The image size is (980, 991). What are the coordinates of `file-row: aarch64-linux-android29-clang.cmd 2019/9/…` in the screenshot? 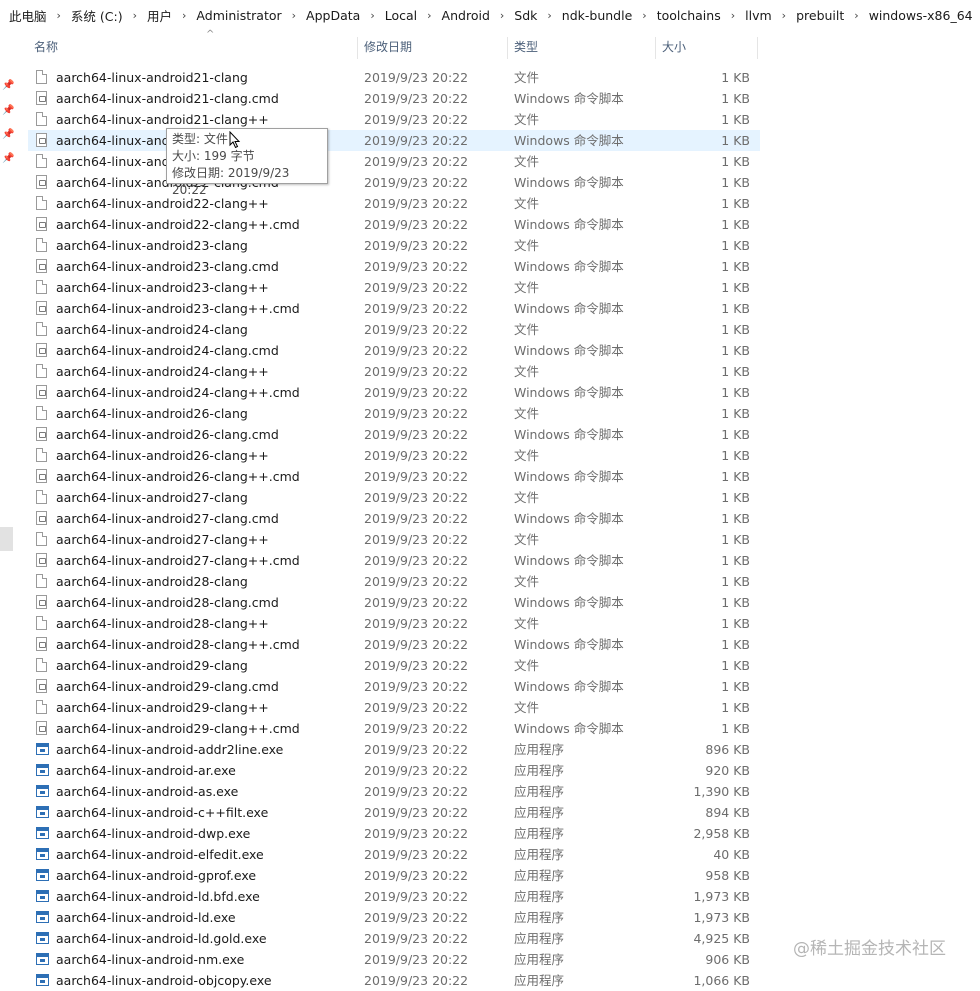 It's located at (394, 686).